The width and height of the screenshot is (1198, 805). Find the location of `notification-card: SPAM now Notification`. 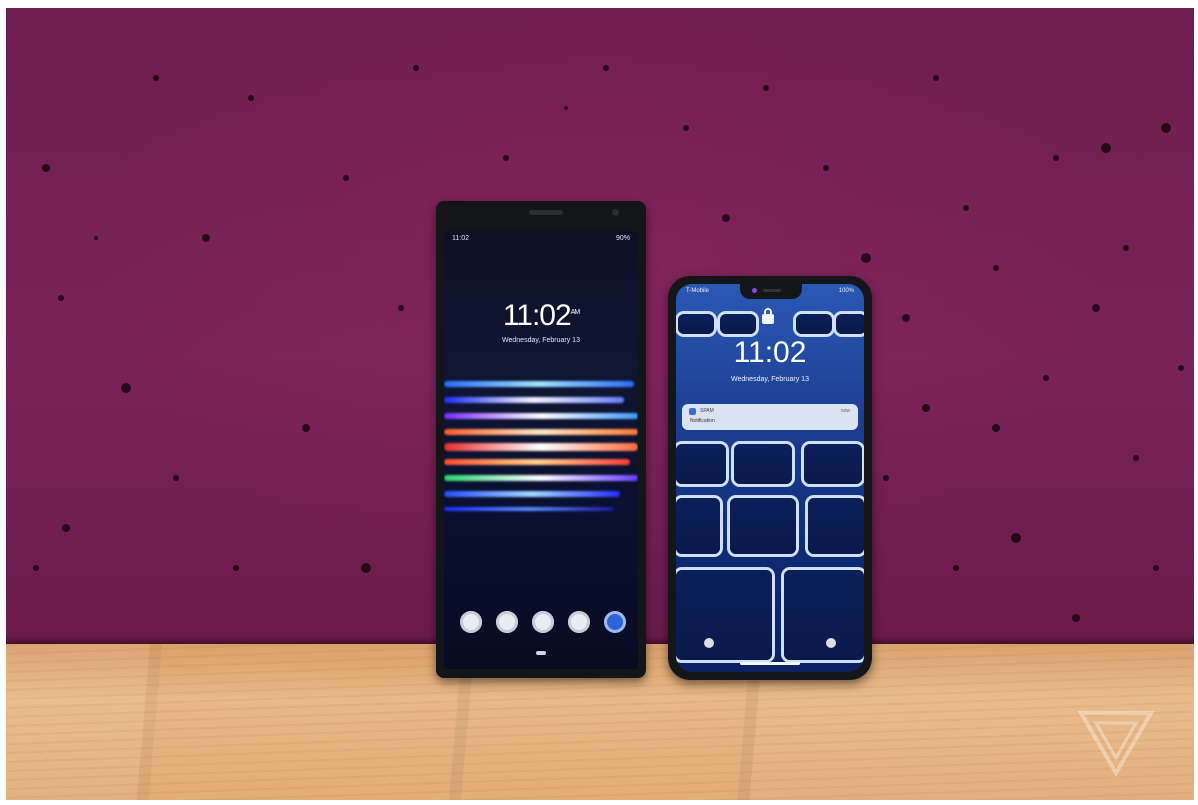

notification-card: SPAM now Notification is located at coordinates (770, 417).